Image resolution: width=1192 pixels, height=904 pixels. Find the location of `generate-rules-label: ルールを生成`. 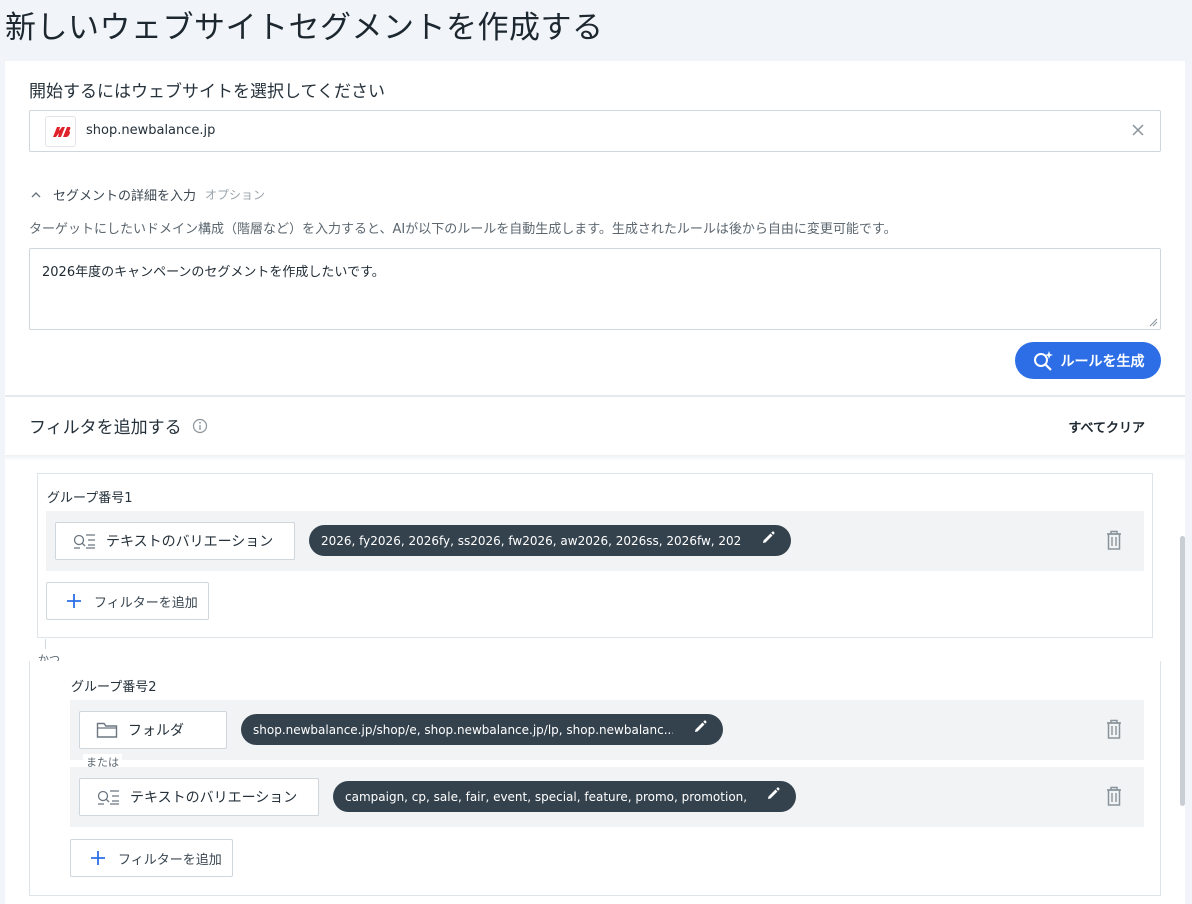

generate-rules-label: ルールを生成 is located at coordinates (1102, 361).